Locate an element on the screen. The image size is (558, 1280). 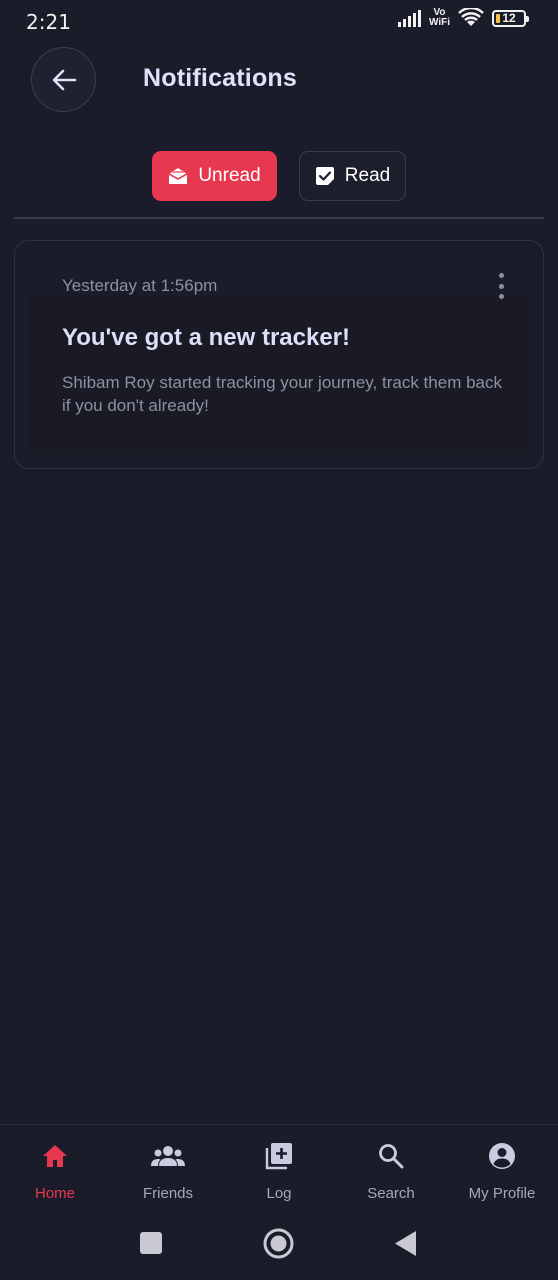
arrow-left-icon is located at coordinates (64, 79).